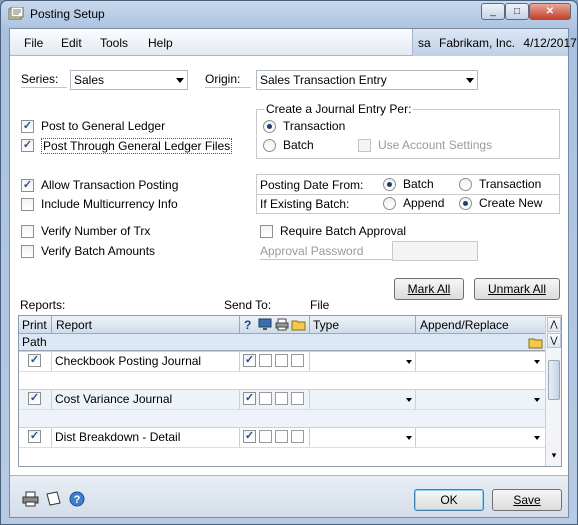 This screenshot has width=578, height=525. I want to click on maximize-button: □, so click(517, 11).